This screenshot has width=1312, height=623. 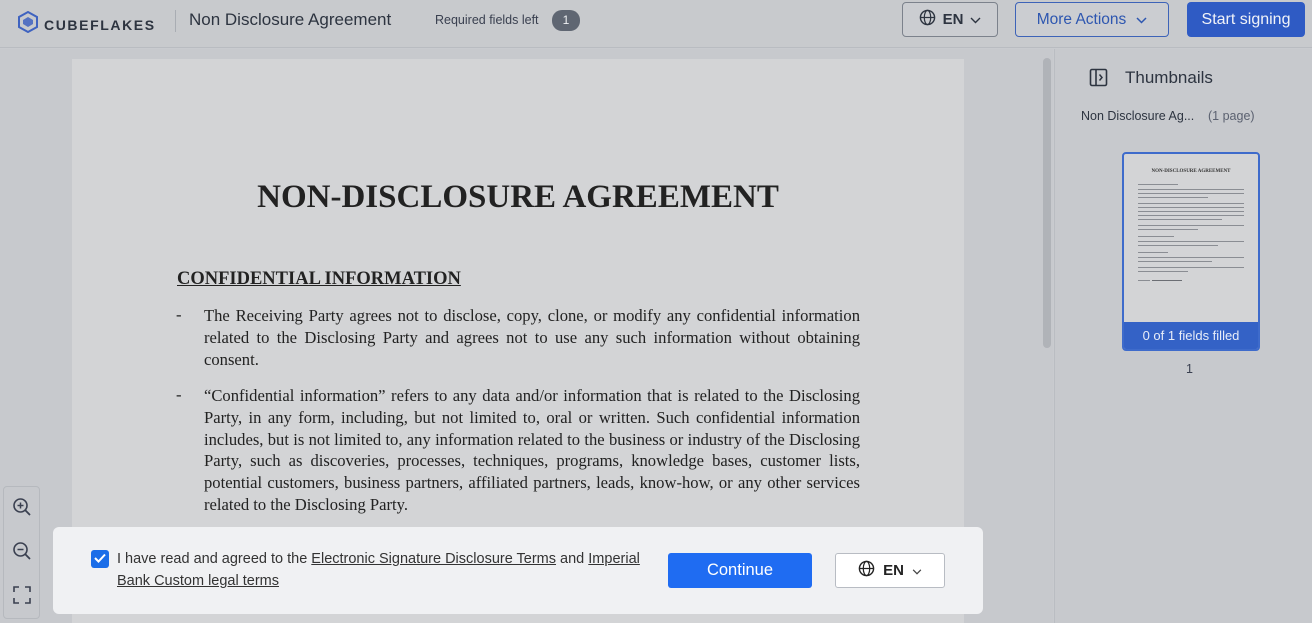 What do you see at coordinates (28, 24) in the screenshot?
I see `cube-logo-icon` at bounding box center [28, 24].